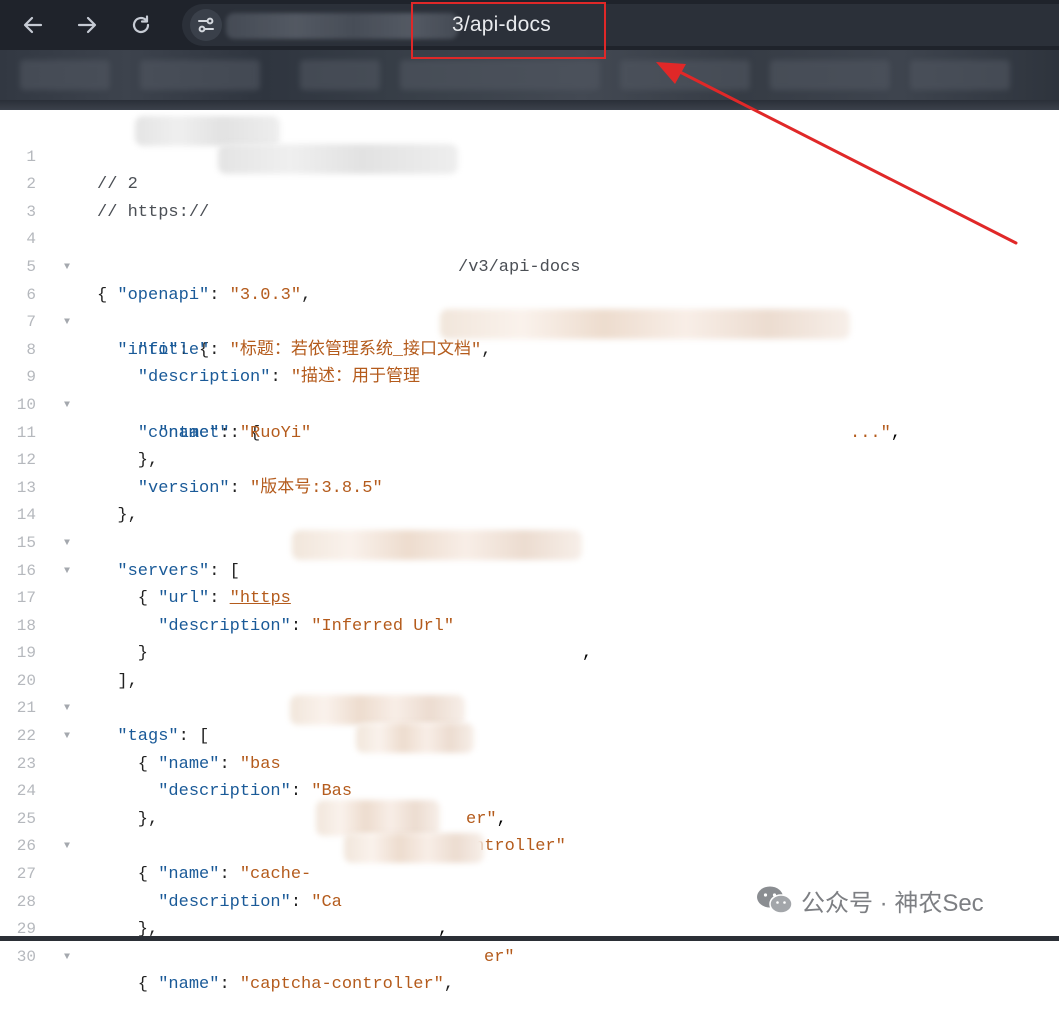 The height and width of the screenshot is (1027, 1059). I want to click on code-line: 24 },, so click(529, 790).